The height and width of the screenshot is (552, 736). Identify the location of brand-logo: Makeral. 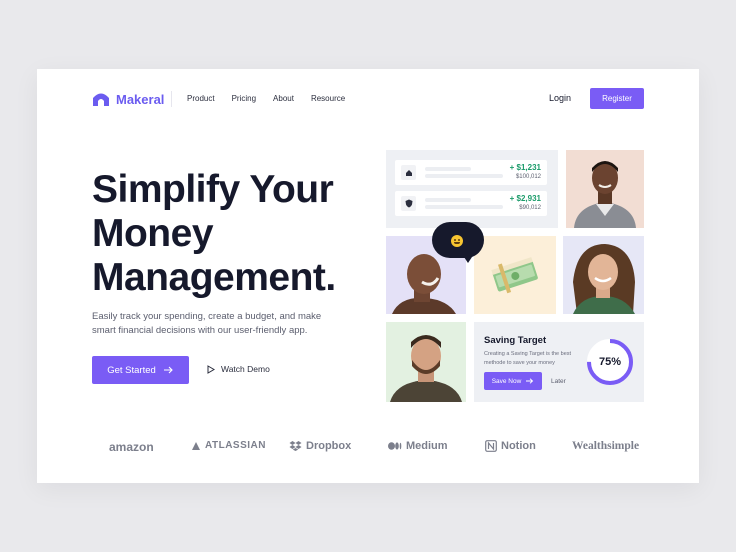
(128, 99).